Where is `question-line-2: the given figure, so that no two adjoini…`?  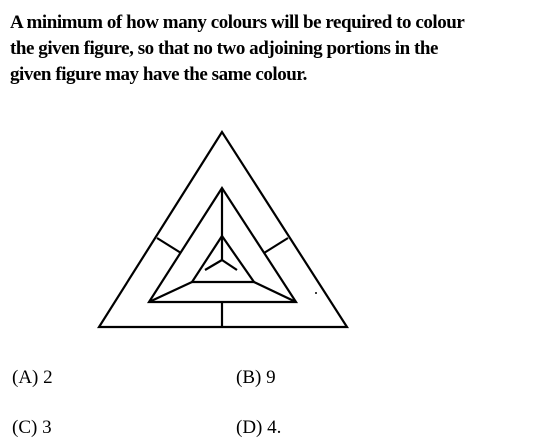 question-line-2: the given figure, so that no two adjoini… is located at coordinates (224, 48).